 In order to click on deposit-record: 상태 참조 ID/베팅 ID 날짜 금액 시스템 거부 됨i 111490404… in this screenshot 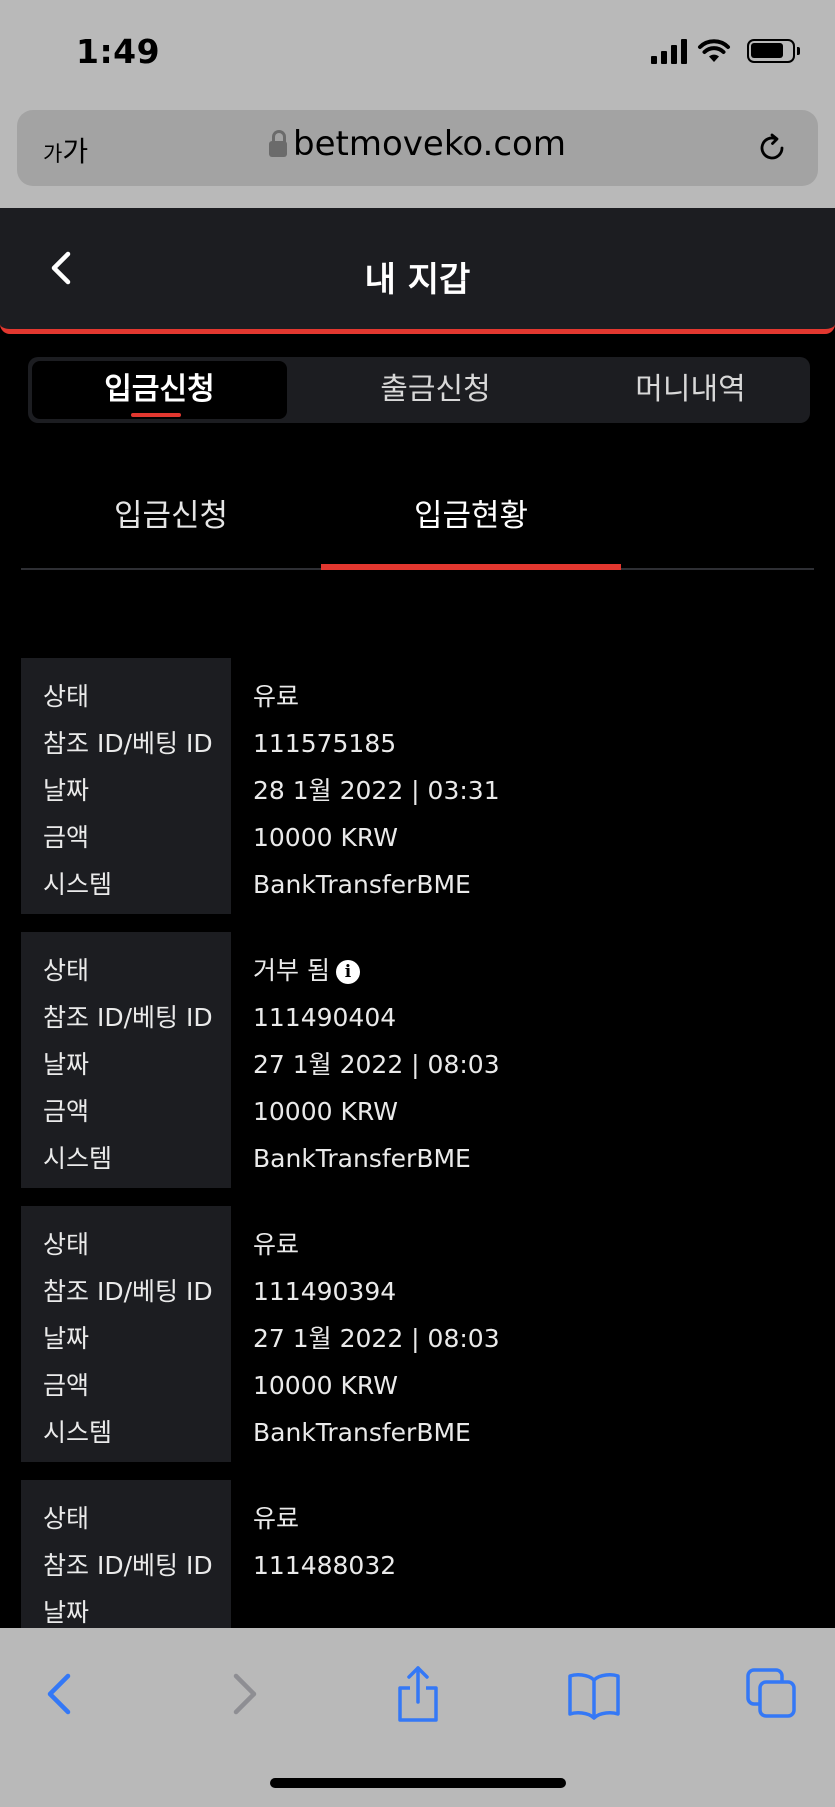, I will do `click(417, 1060)`.